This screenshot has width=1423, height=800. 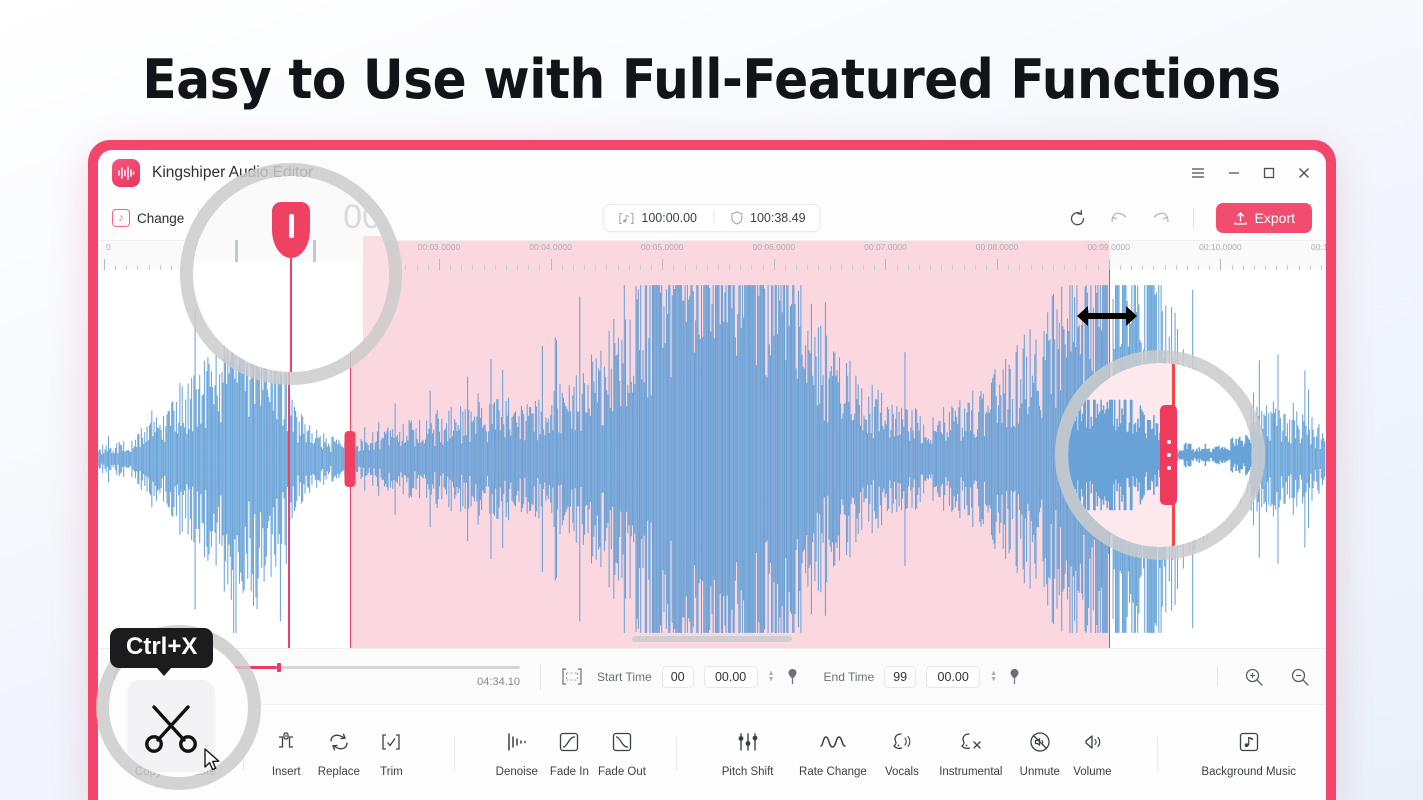 I want to click on ruler-label: 00:06.0000, so click(x=774, y=247).